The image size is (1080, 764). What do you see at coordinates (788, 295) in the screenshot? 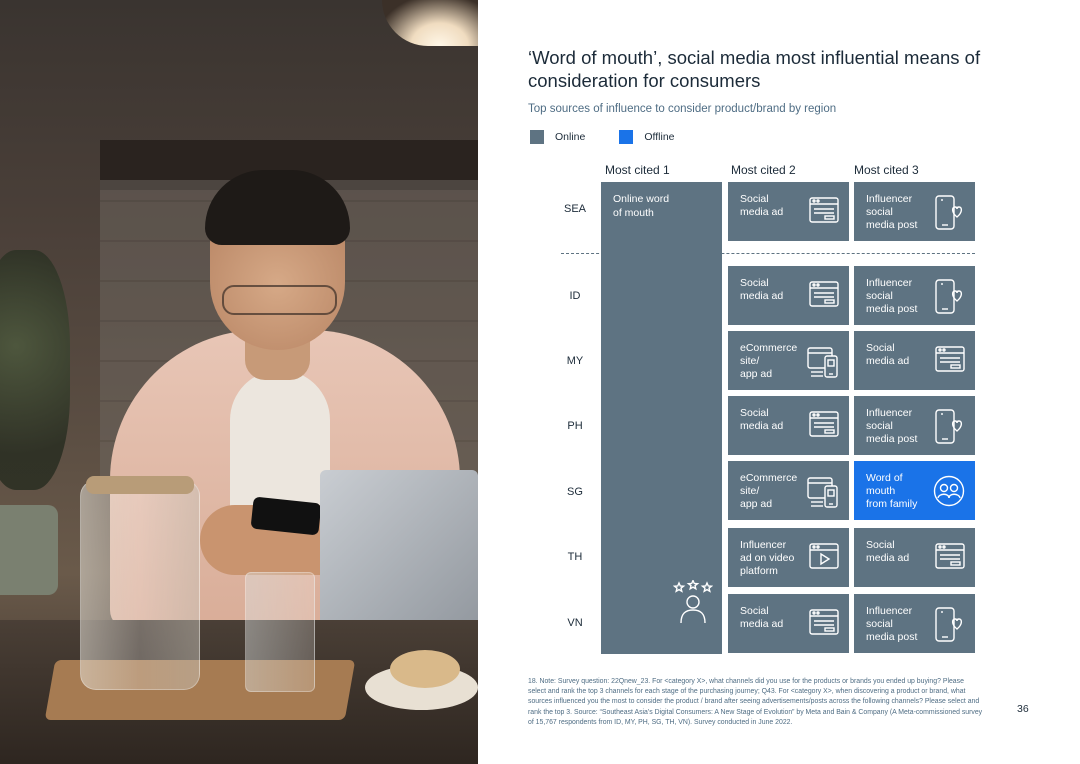
I see `cell-id-2: Social media ad` at bounding box center [788, 295].